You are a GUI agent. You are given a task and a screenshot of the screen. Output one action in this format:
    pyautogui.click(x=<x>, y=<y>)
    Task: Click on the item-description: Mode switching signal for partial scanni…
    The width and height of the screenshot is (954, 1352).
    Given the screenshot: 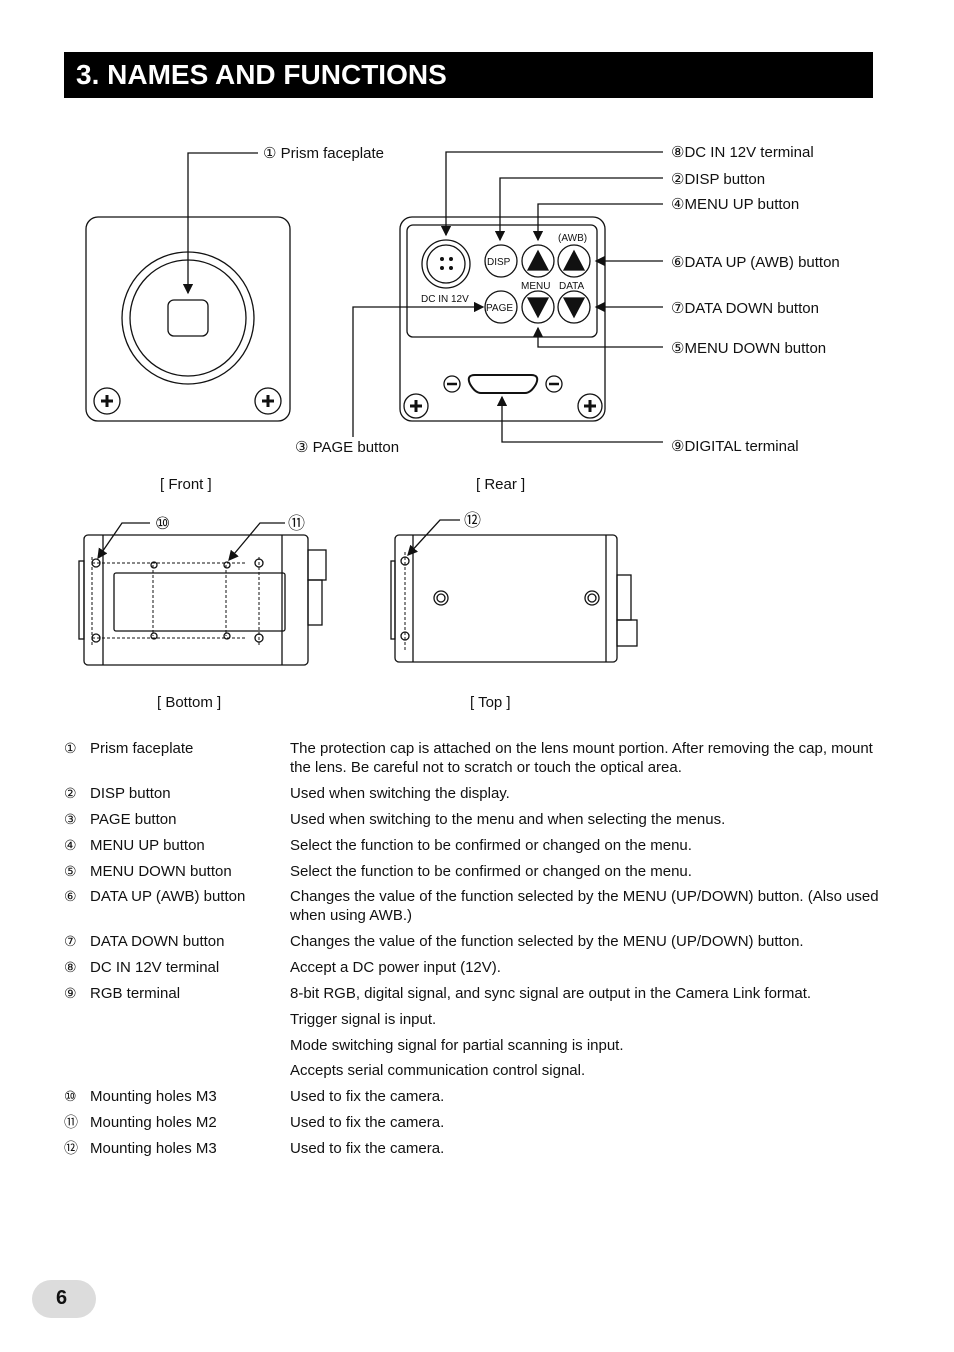 What is the action you would take?
    pyautogui.click(x=457, y=1045)
    